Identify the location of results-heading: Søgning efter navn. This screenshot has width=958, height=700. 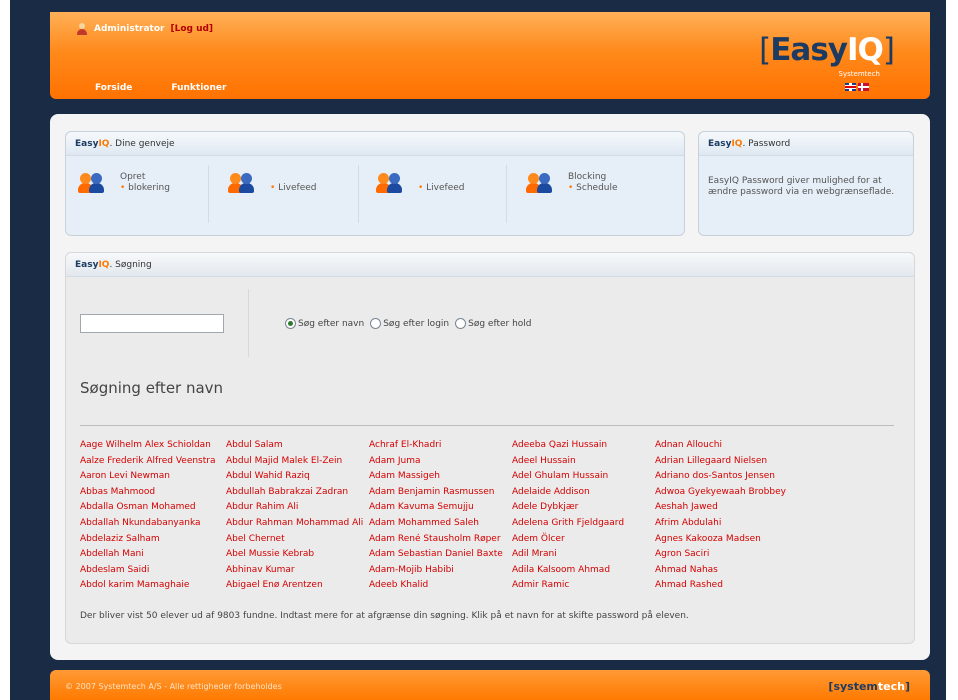
(152, 388).